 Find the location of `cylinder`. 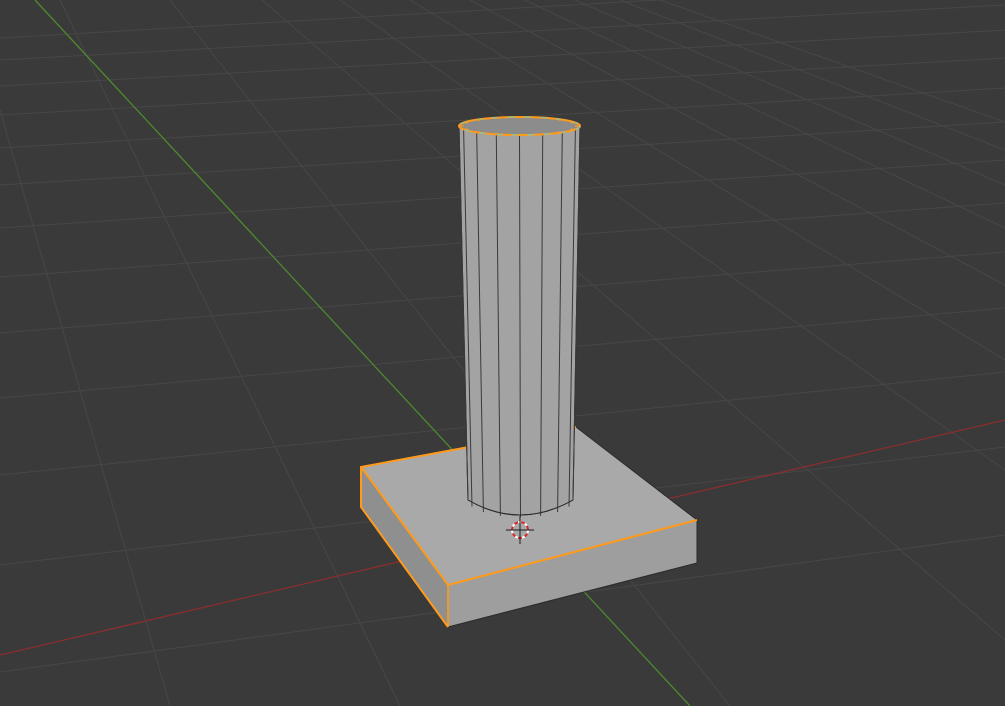

cylinder is located at coordinates (519, 317).